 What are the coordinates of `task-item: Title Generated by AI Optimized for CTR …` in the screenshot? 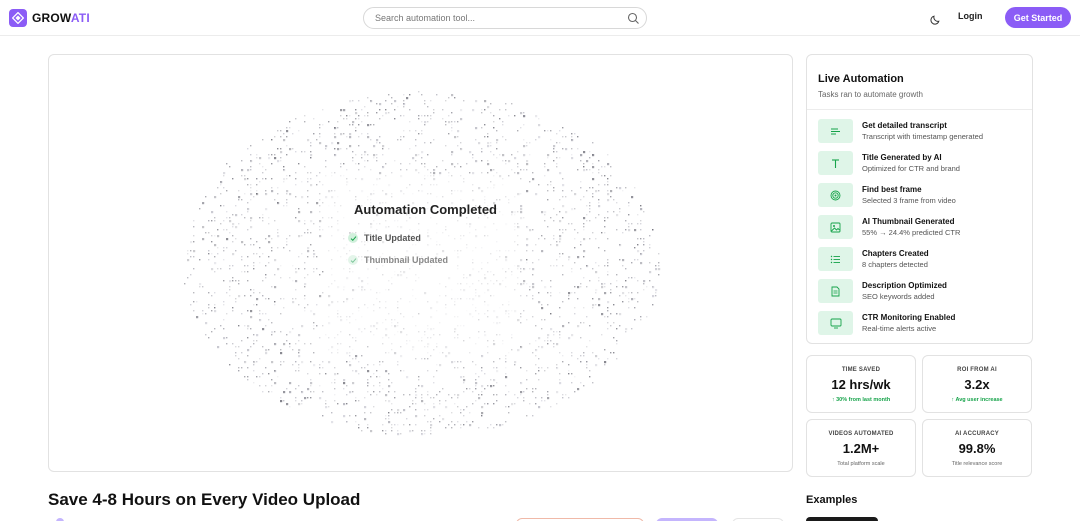 It's located at (920, 163).